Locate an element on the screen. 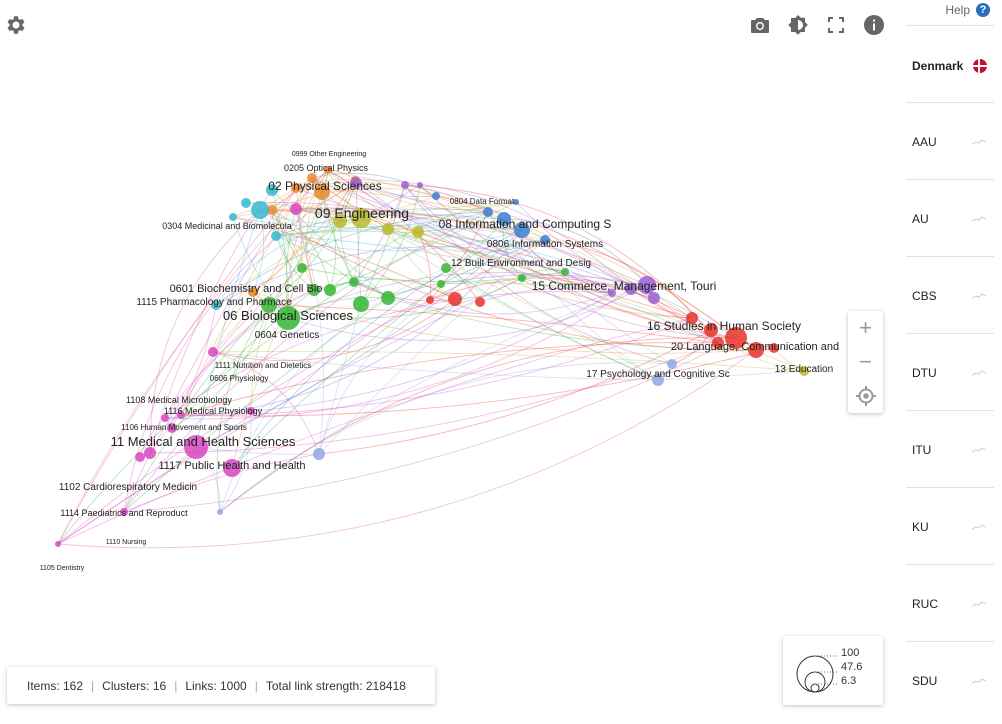 Image resolution: width=1002 pixels, height=724 pixels. sidebar-item-ku: KU is located at coordinates (950, 525).